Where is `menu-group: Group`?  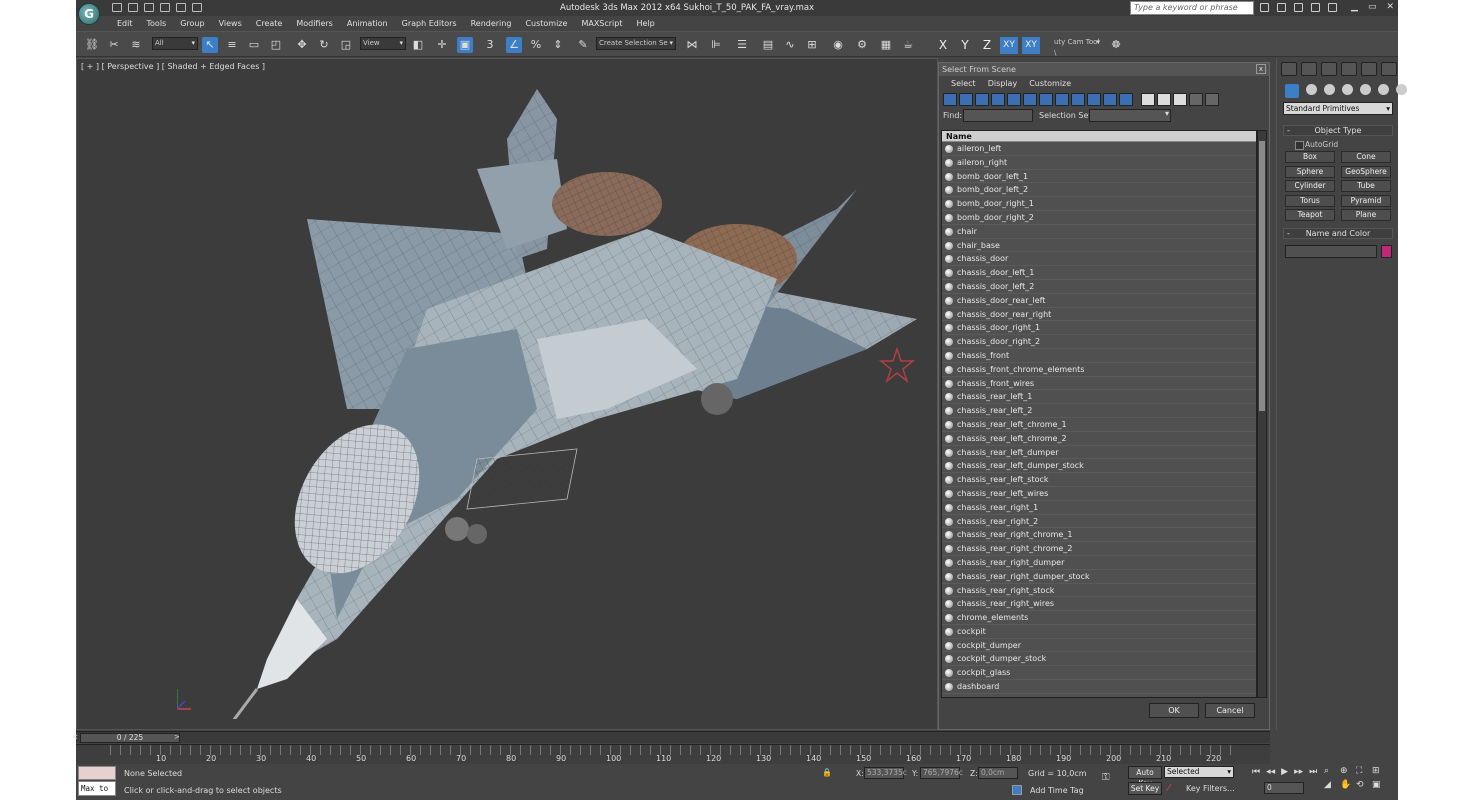 menu-group: Group is located at coordinates (192, 24).